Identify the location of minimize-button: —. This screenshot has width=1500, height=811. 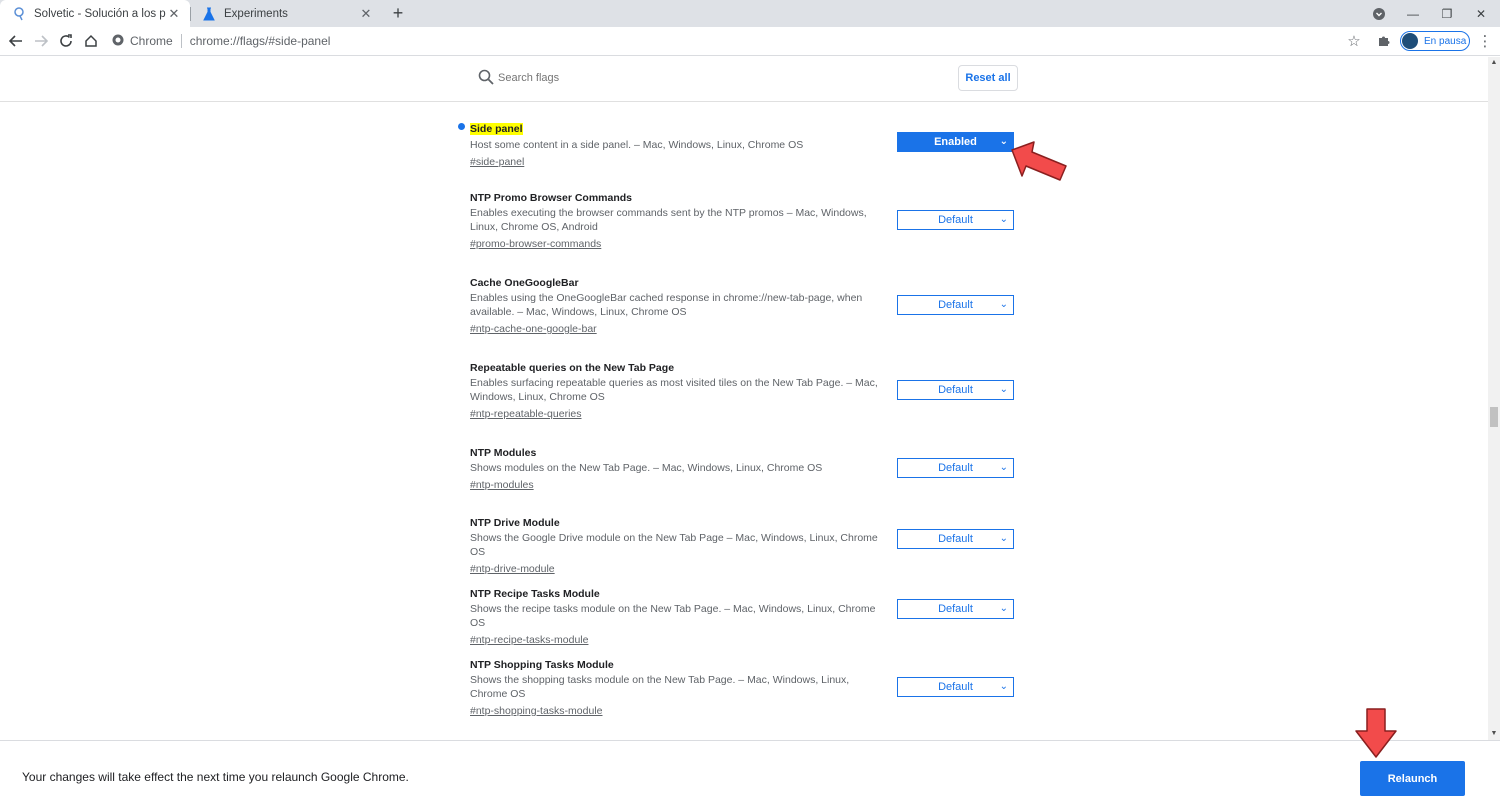
(1413, 13).